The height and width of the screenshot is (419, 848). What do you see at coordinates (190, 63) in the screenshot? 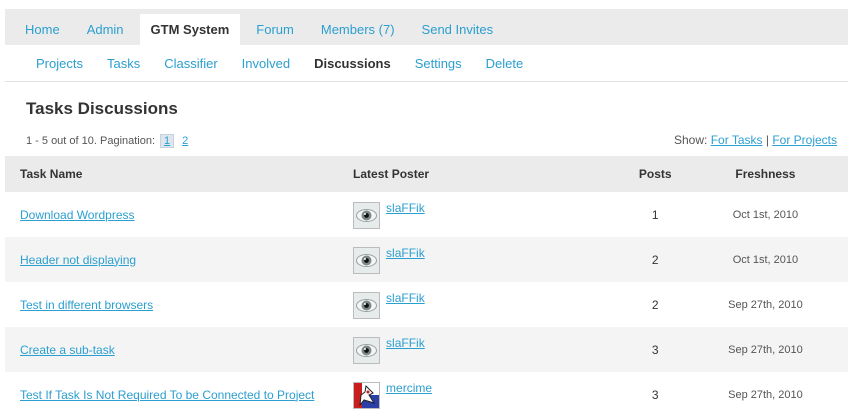
I see `subtab-classifier: Classifier` at bounding box center [190, 63].